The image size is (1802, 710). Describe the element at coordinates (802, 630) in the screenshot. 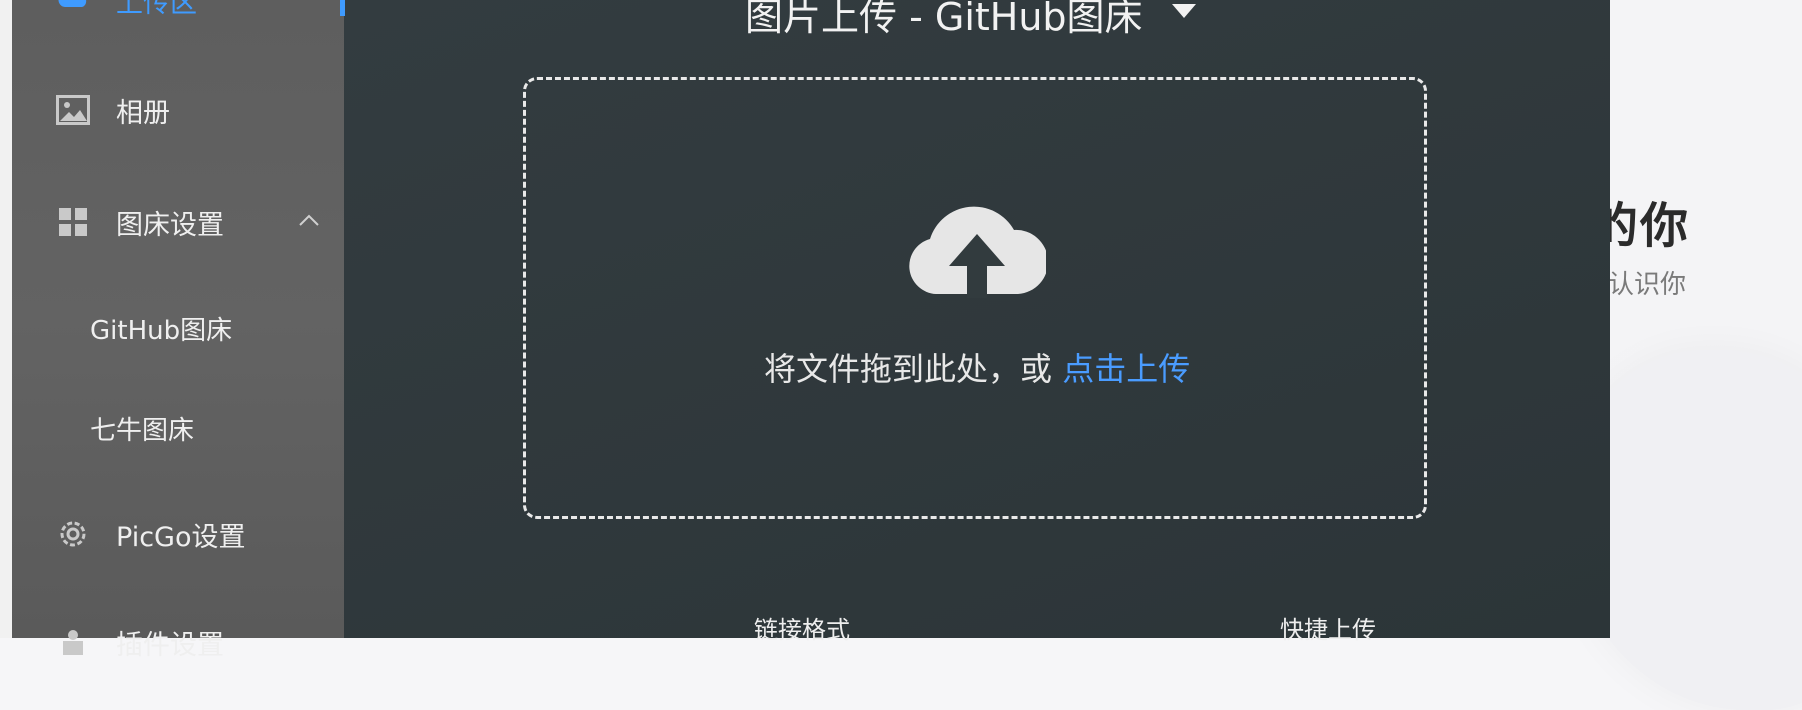

I see `link-format-label: 链接格式` at that location.